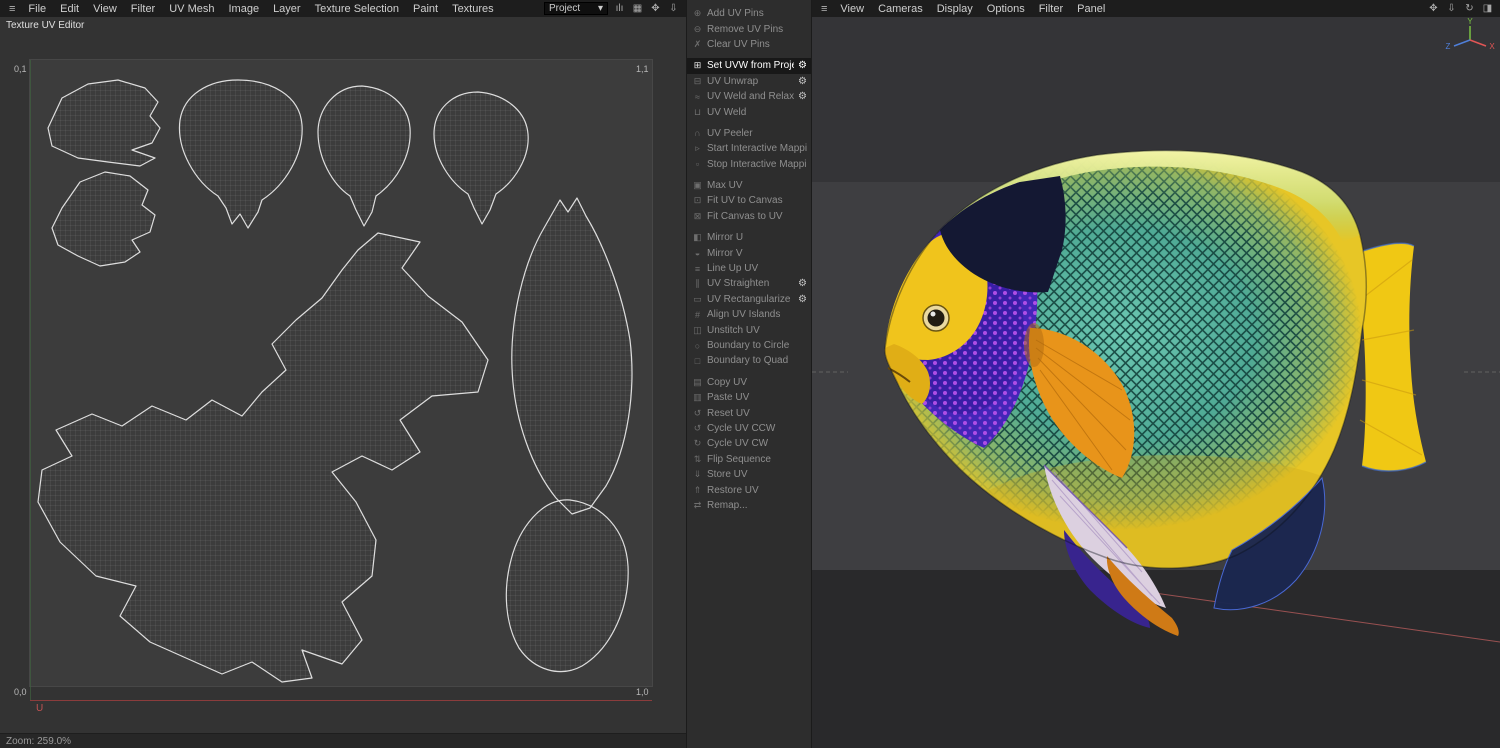  Describe the element at coordinates (749, 428) in the screenshot. I see `menu-item-cycle-uv-ccw: ↺ Cycle UV CCW` at that location.